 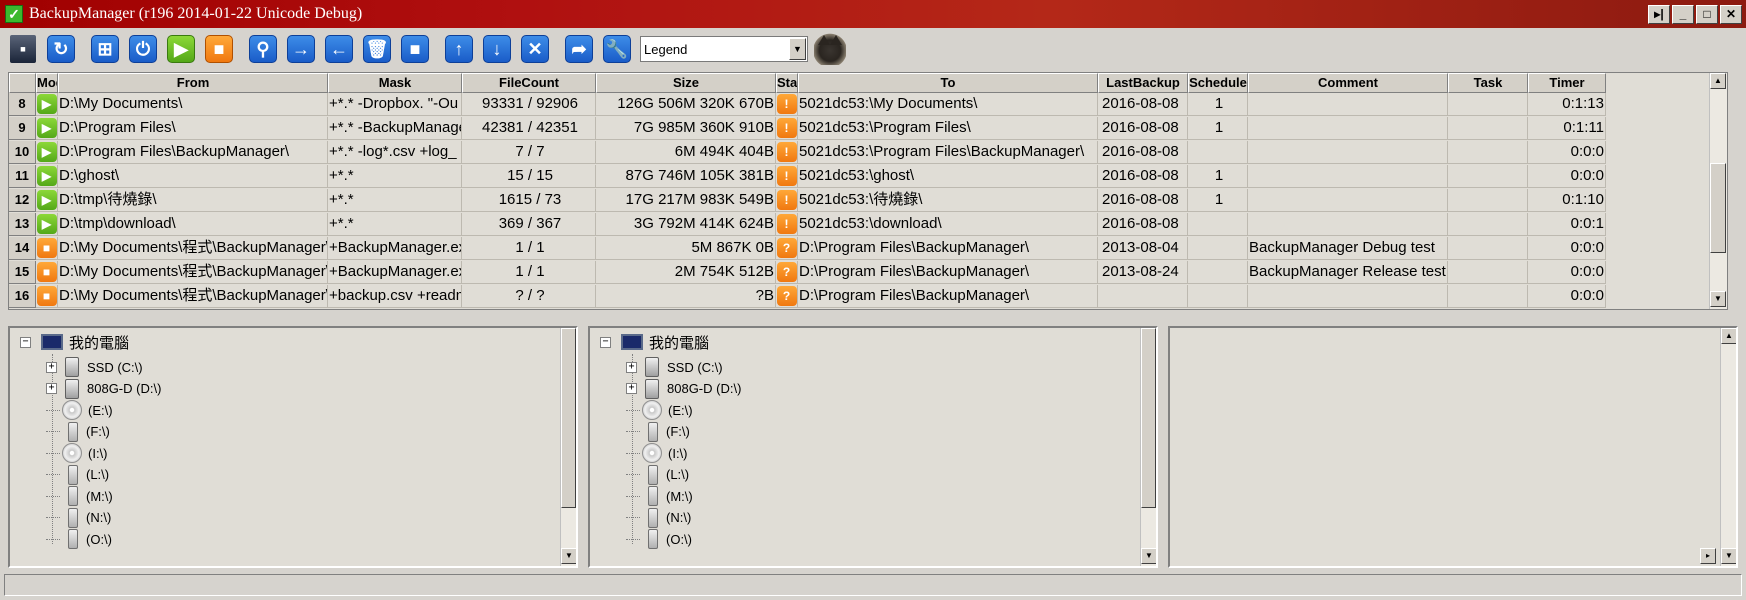 I want to click on filecount-cell: 42381 / 42351, so click(x=529, y=128).